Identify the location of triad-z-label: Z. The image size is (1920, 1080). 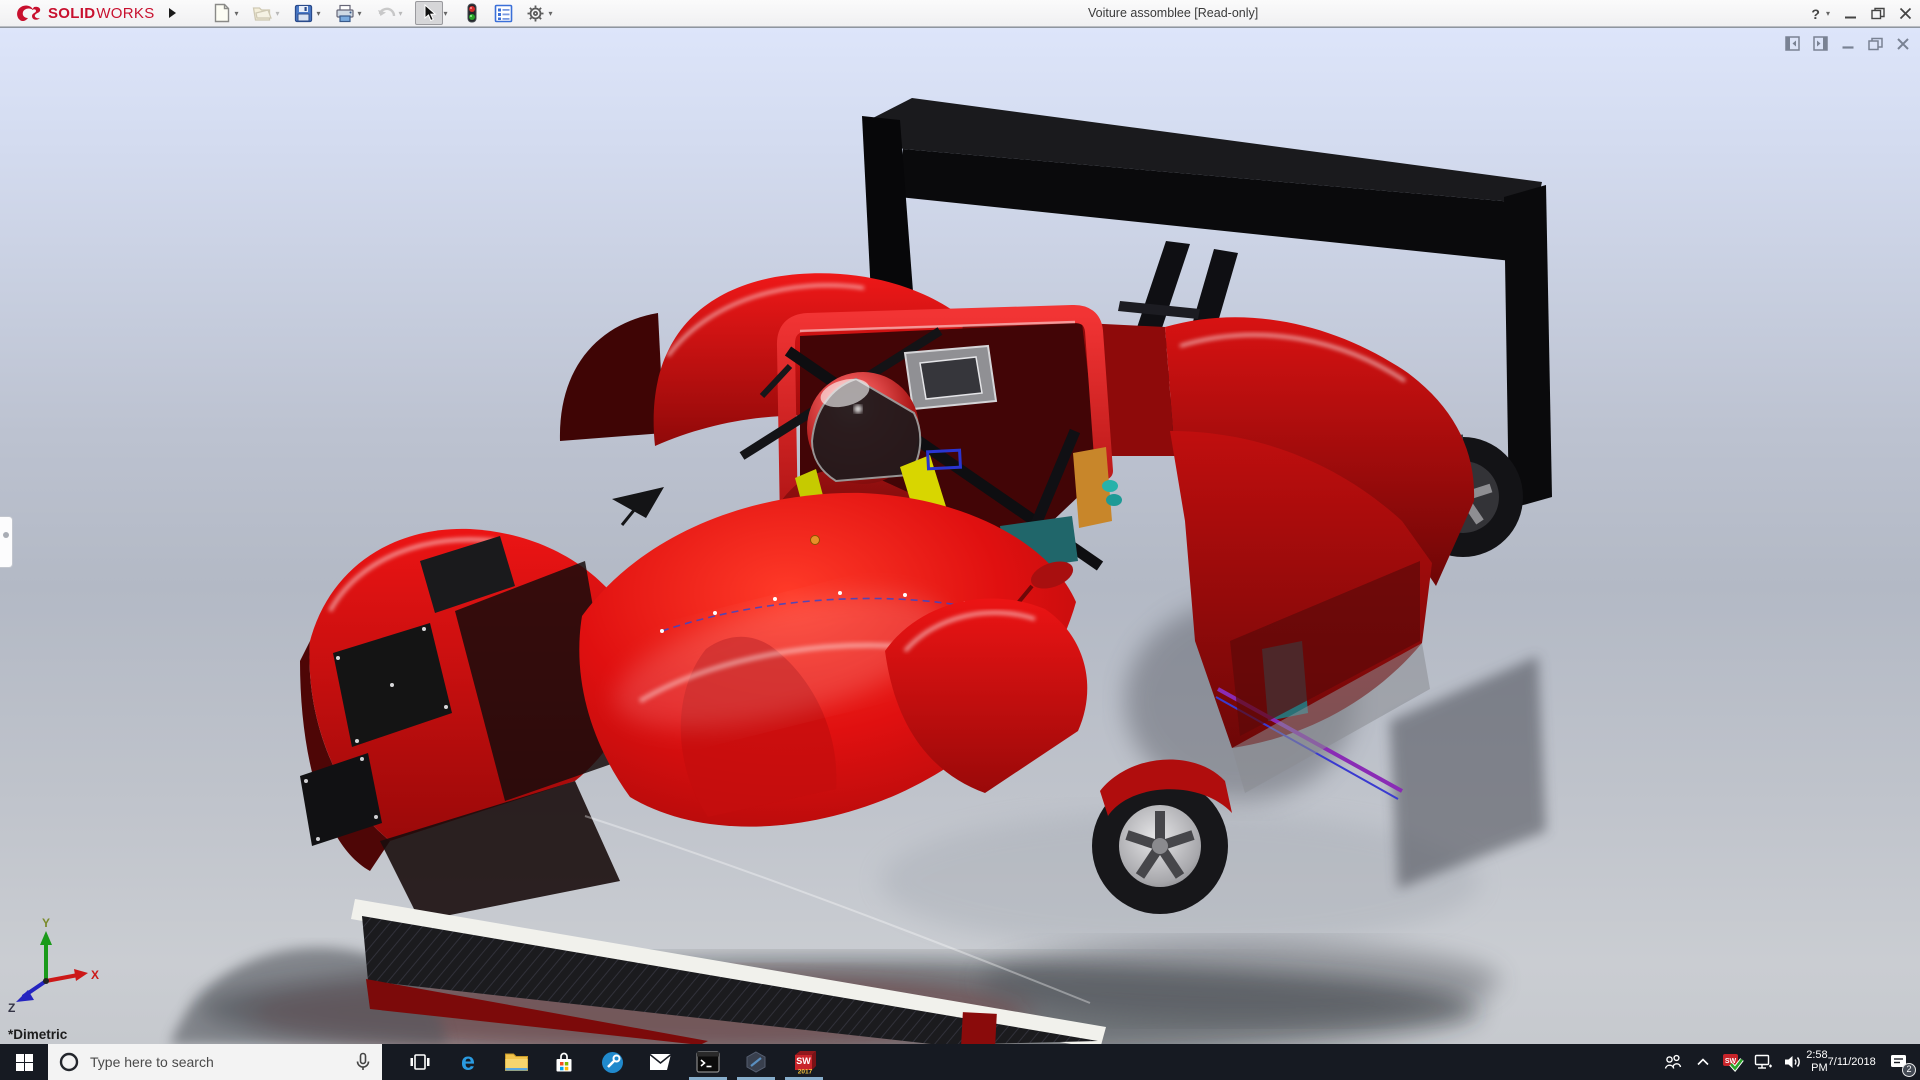
(11, 1007).